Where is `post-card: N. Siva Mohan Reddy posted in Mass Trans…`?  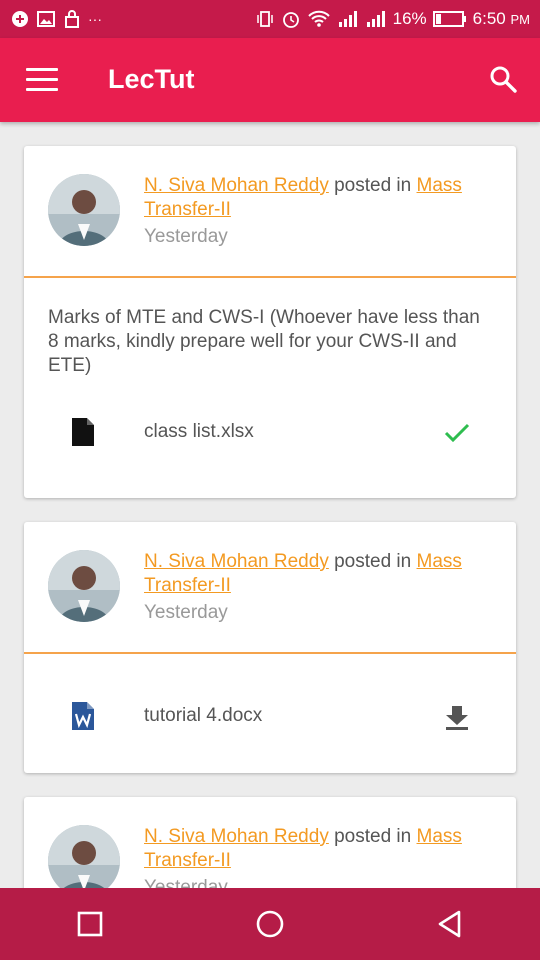 post-card: N. Siva Mohan Reddy posted in Mass Trans… is located at coordinates (270, 842).